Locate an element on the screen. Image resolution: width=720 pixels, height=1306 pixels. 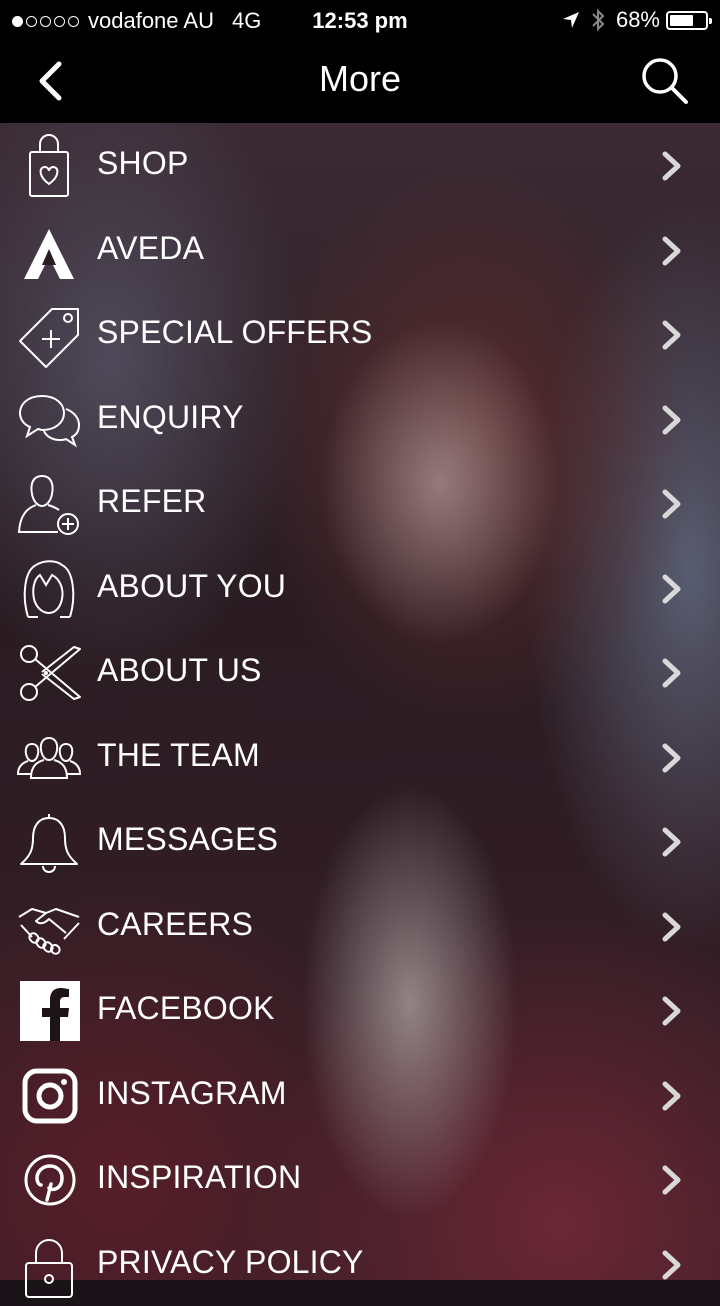
menu-item-label: CAREERS is located at coordinates (175, 924).